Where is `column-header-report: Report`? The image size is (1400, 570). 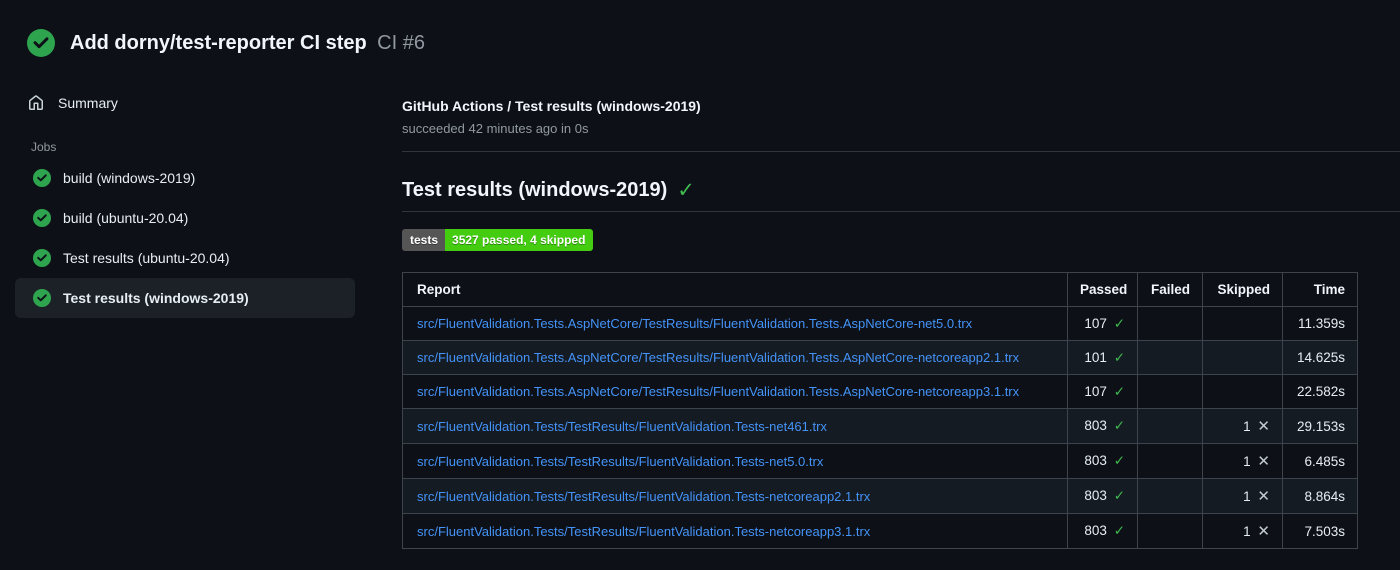 column-header-report: Report is located at coordinates (735, 289).